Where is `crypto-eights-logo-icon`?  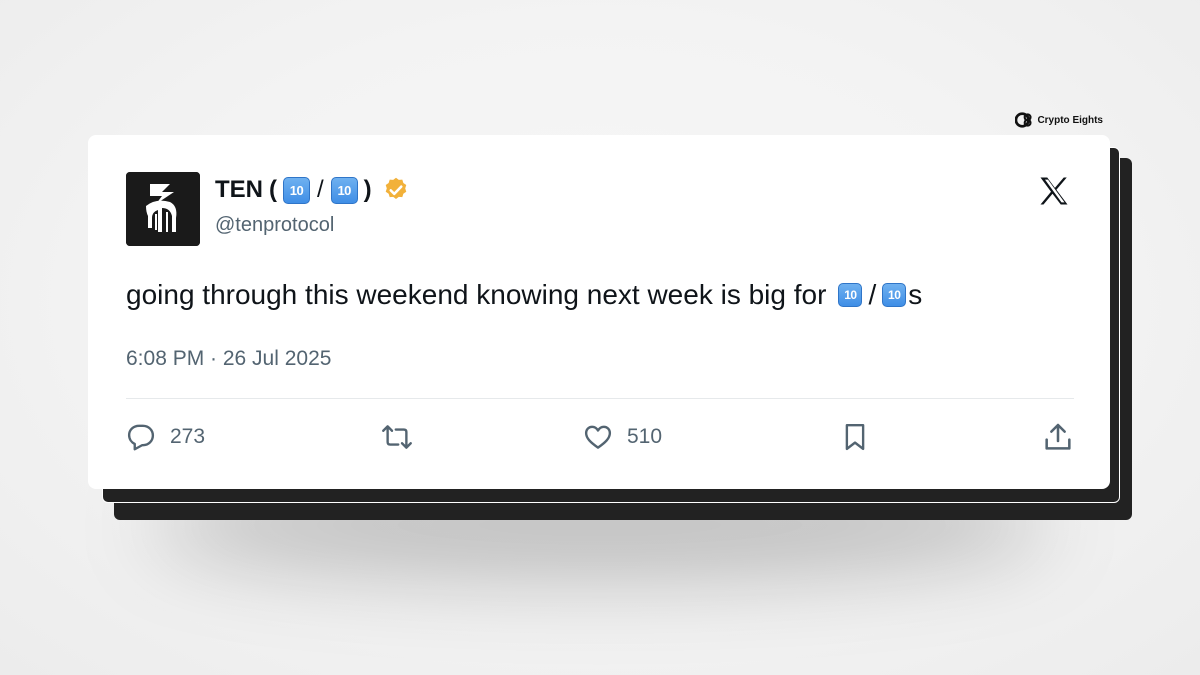
crypto-eights-logo-icon is located at coordinates (1023, 120).